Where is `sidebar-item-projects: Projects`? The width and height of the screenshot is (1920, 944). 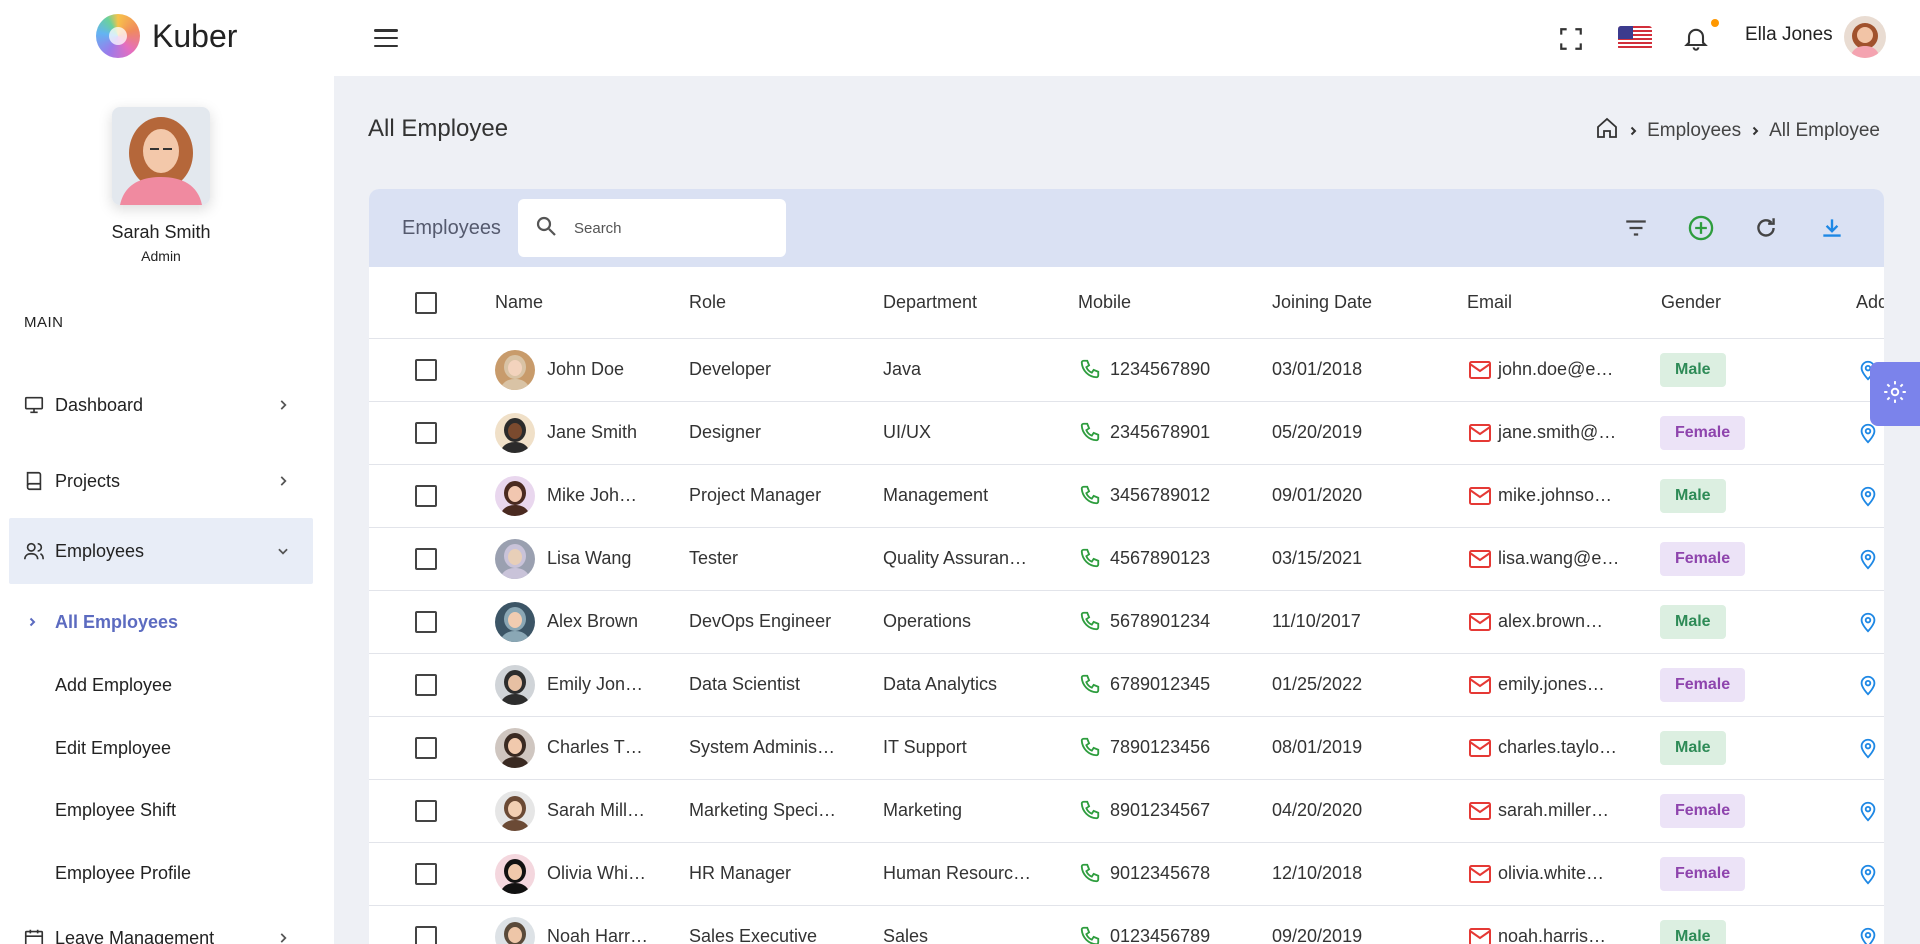 sidebar-item-projects: Projects is located at coordinates (161, 481).